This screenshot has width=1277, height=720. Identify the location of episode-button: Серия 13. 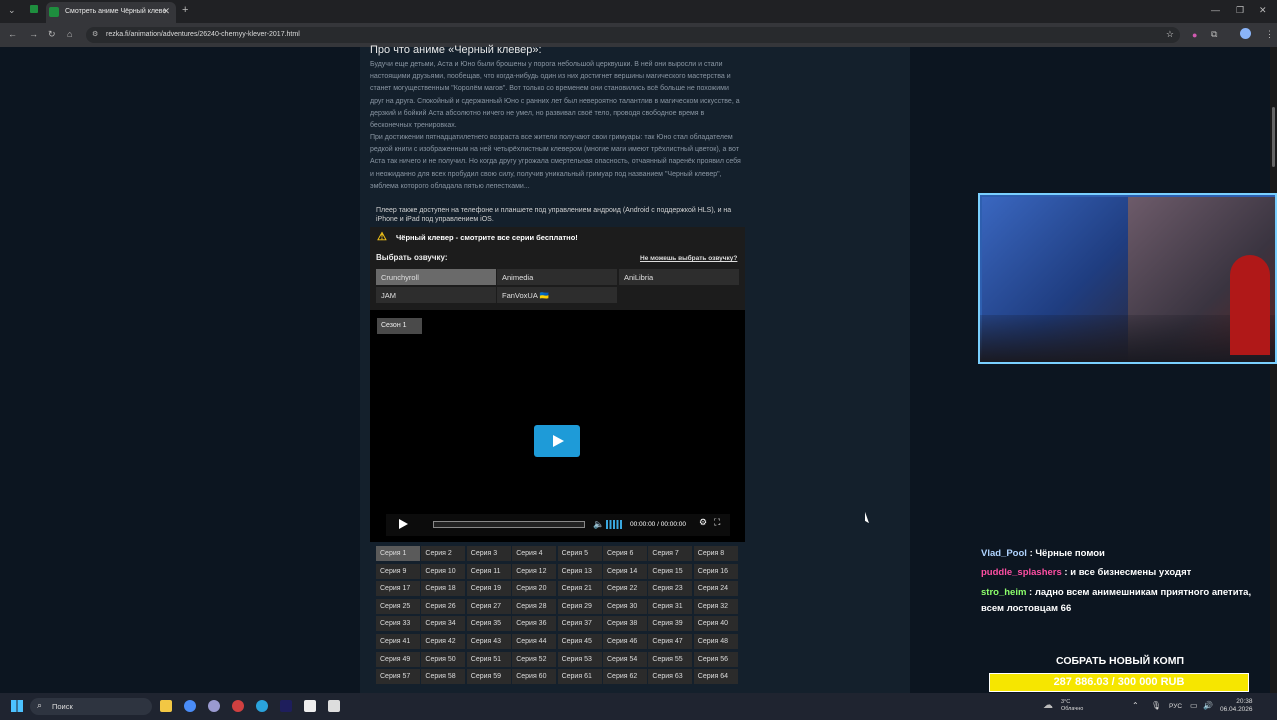
(579, 571).